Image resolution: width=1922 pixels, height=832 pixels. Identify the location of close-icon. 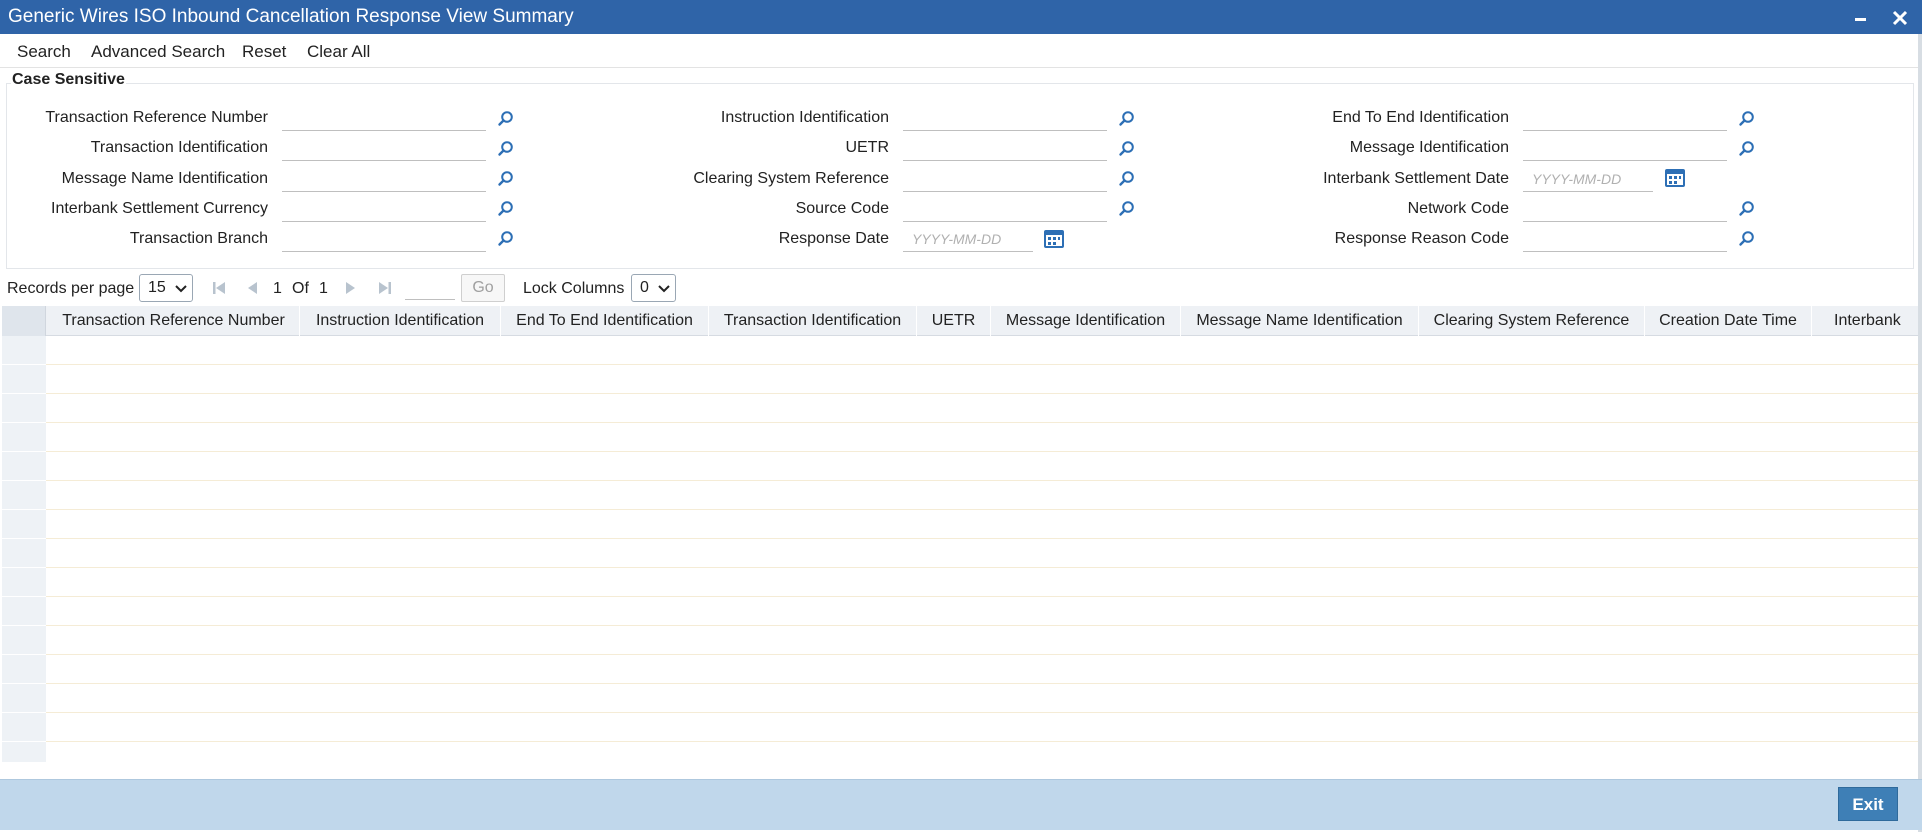
(1900, 17).